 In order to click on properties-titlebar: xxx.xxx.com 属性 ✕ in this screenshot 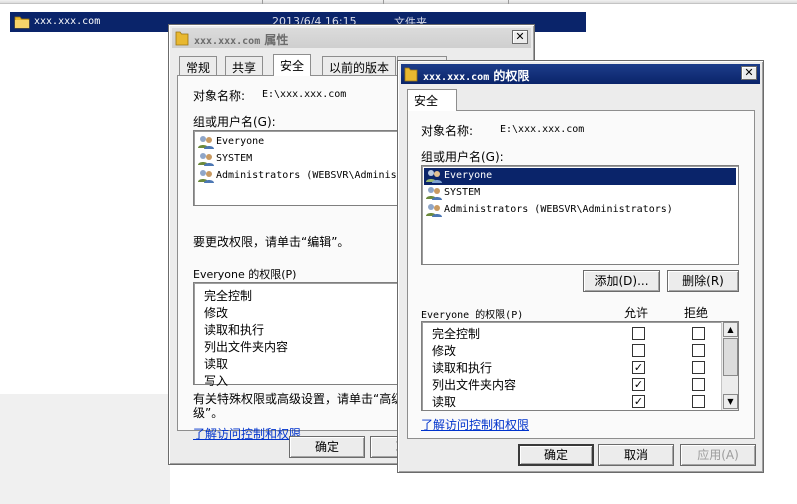, I will do `click(351, 38)`.